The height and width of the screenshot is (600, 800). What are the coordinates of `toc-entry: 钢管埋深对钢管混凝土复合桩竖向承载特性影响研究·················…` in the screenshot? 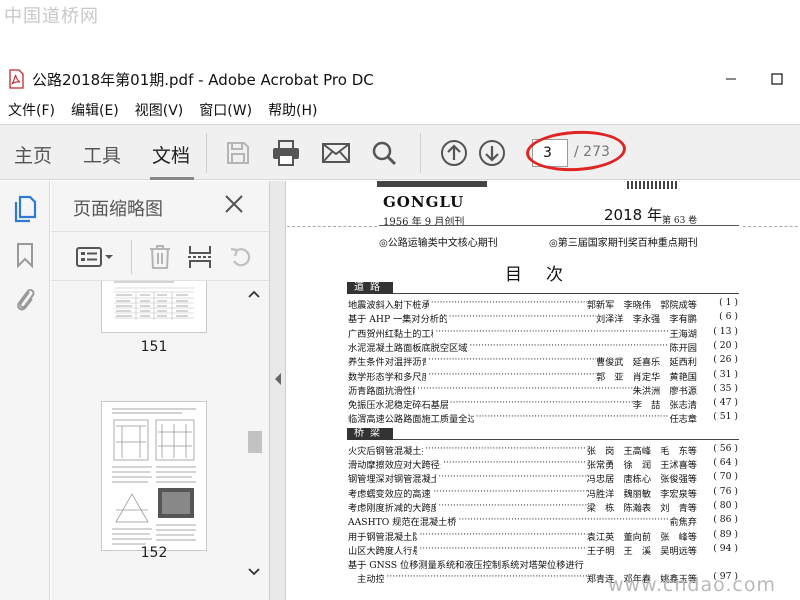 It's located at (543, 477).